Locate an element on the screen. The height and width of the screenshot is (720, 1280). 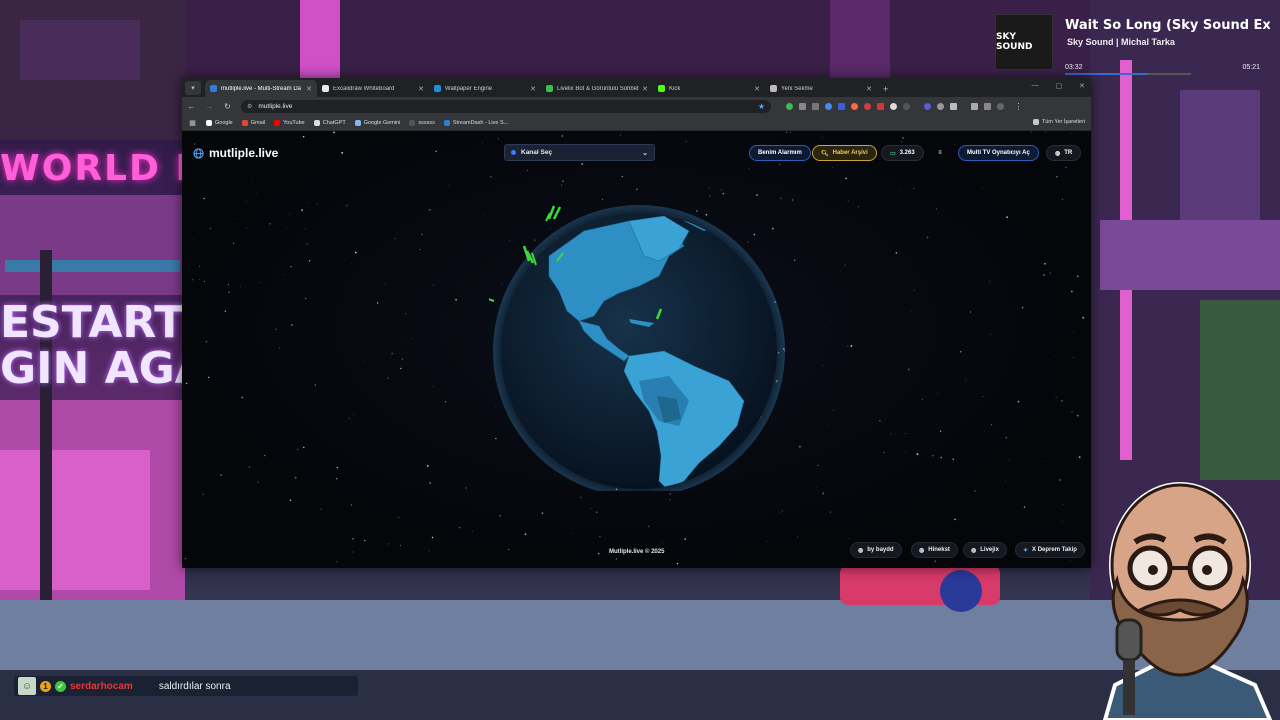
sidebar-icon is located at coordinates (974, 106).